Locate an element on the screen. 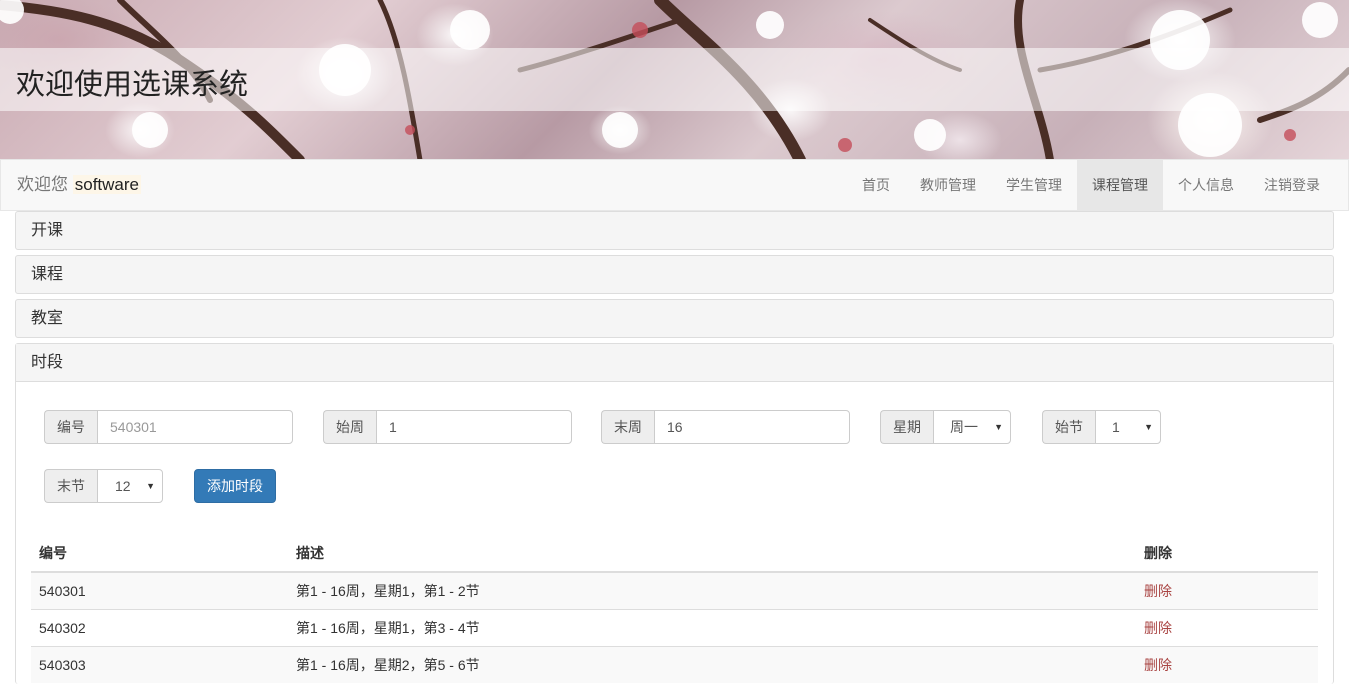 Image resolution: width=1349 pixels, height=684 pixels. column-header-description: 描述 is located at coordinates (712, 554).